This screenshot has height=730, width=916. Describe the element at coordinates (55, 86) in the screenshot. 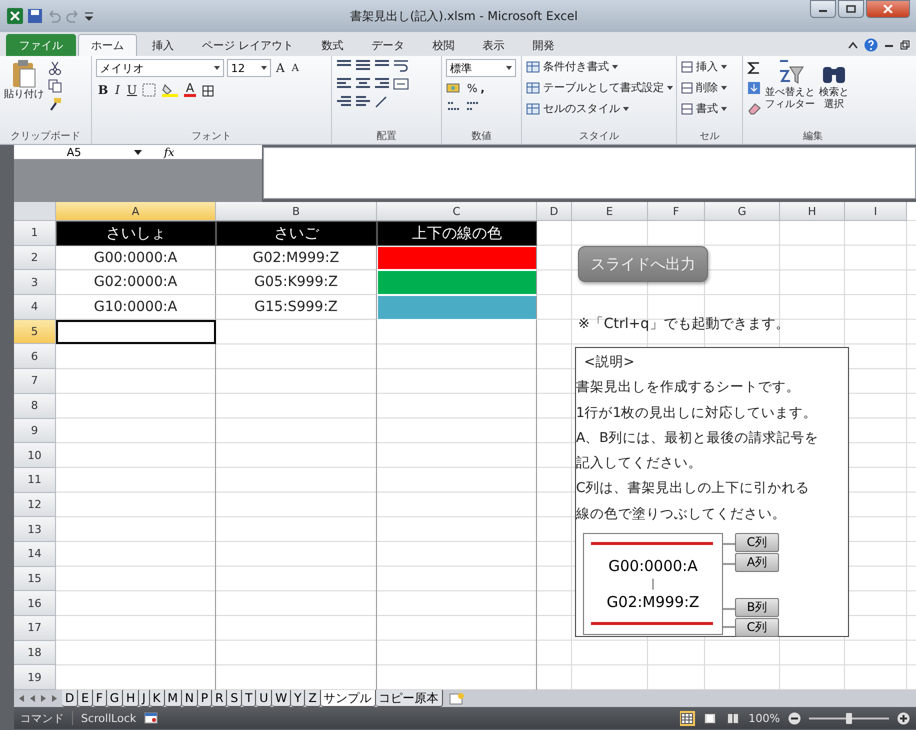

I see `copy-icon` at that location.